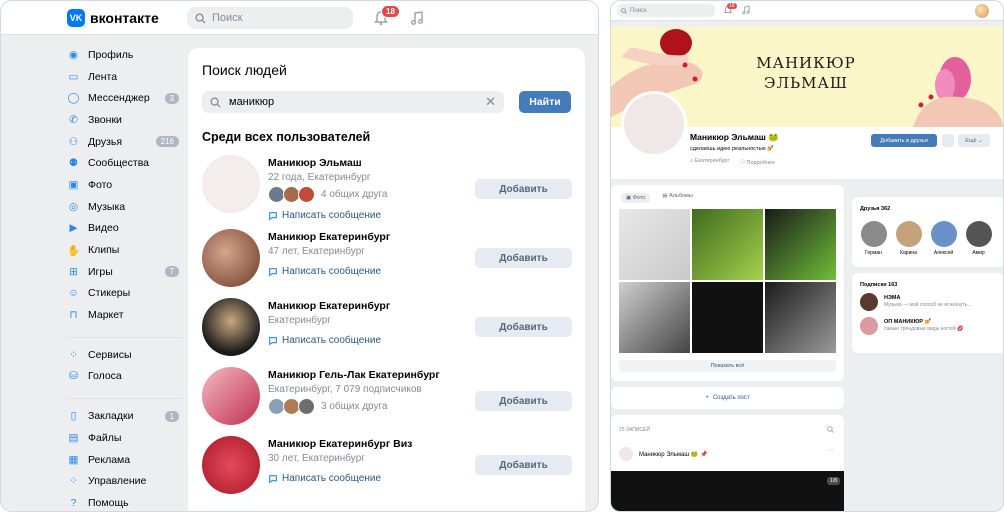 This screenshot has height=512, width=1004. What do you see at coordinates (354, 375) in the screenshot?
I see `person-name: Маникюр Гель-Лак Екатеринбург` at bounding box center [354, 375].